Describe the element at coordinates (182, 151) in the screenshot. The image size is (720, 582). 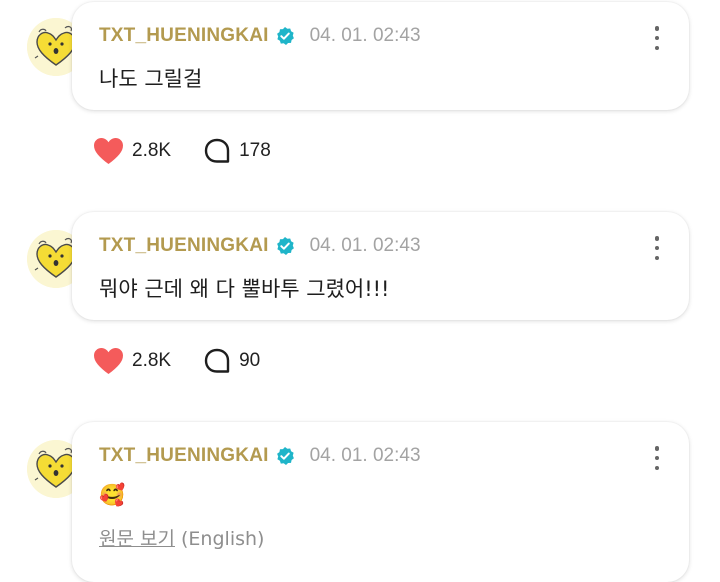
I see `reaction-bar: 2.8K 178` at that location.